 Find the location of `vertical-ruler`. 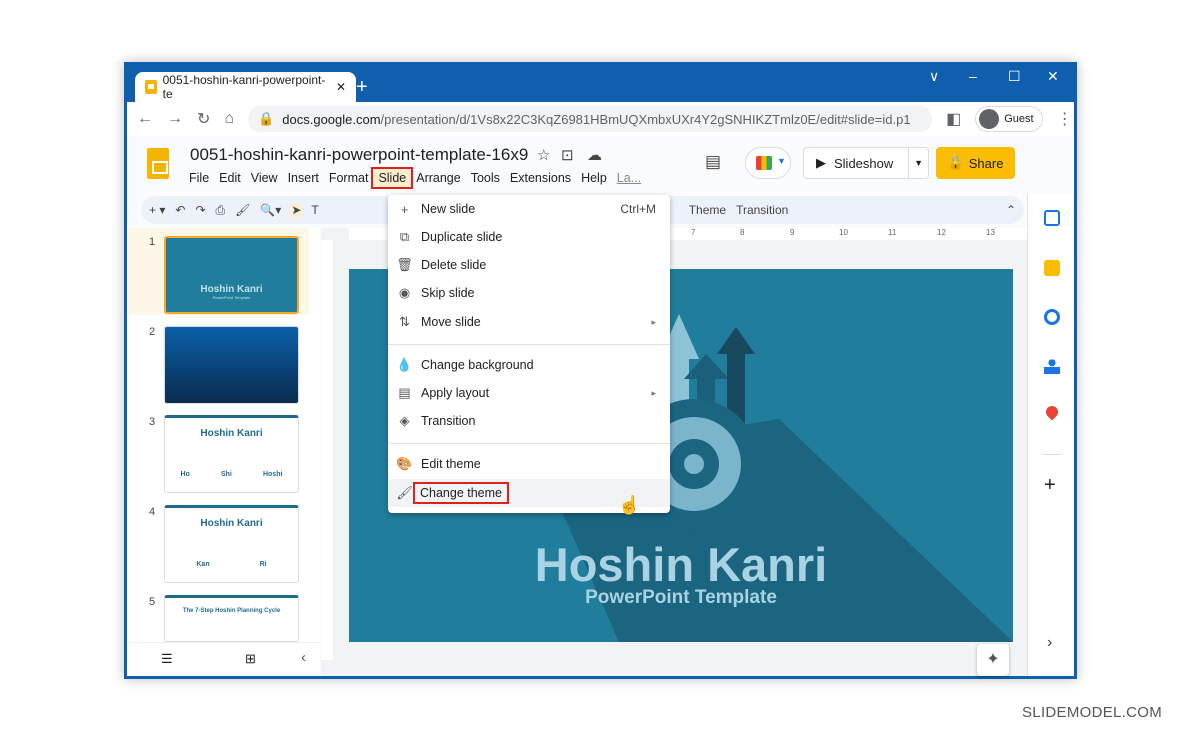

vertical-ruler is located at coordinates (327, 450).